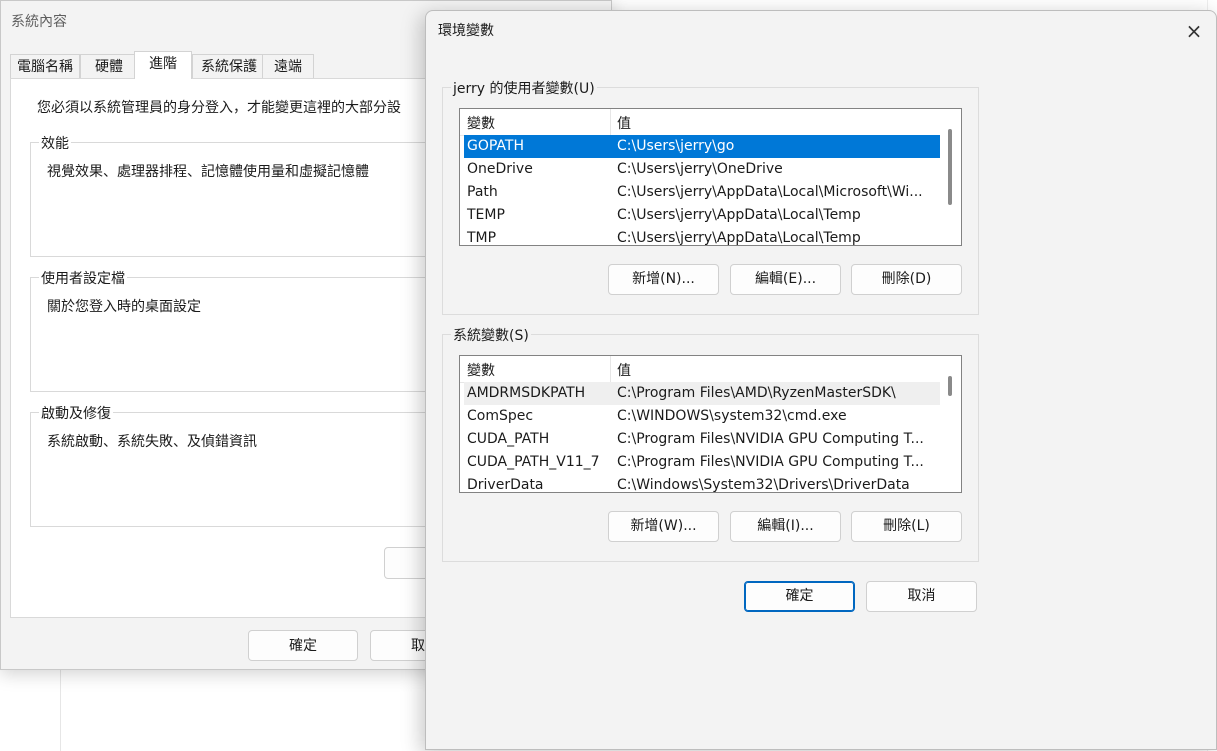 The height and width of the screenshot is (751, 1217). I want to click on system-delete-button: 刪除(L), so click(906, 526).